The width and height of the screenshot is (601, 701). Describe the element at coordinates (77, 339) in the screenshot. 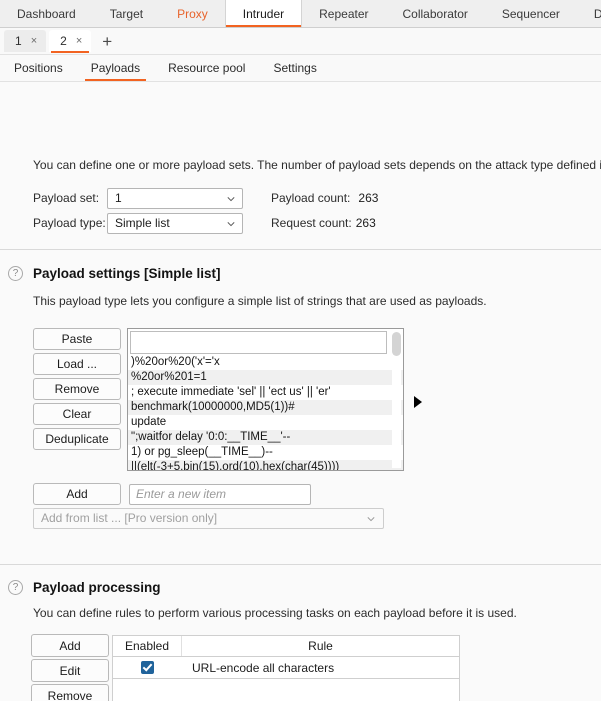

I see `paste-button: Paste` at that location.